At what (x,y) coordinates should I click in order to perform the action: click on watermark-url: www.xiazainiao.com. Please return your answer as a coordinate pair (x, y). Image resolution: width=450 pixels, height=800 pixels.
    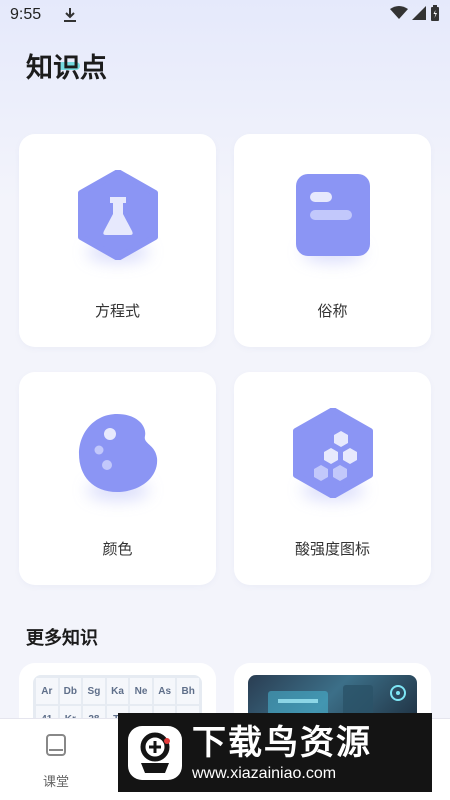
    Looking at the image, I should click on (264, 773).